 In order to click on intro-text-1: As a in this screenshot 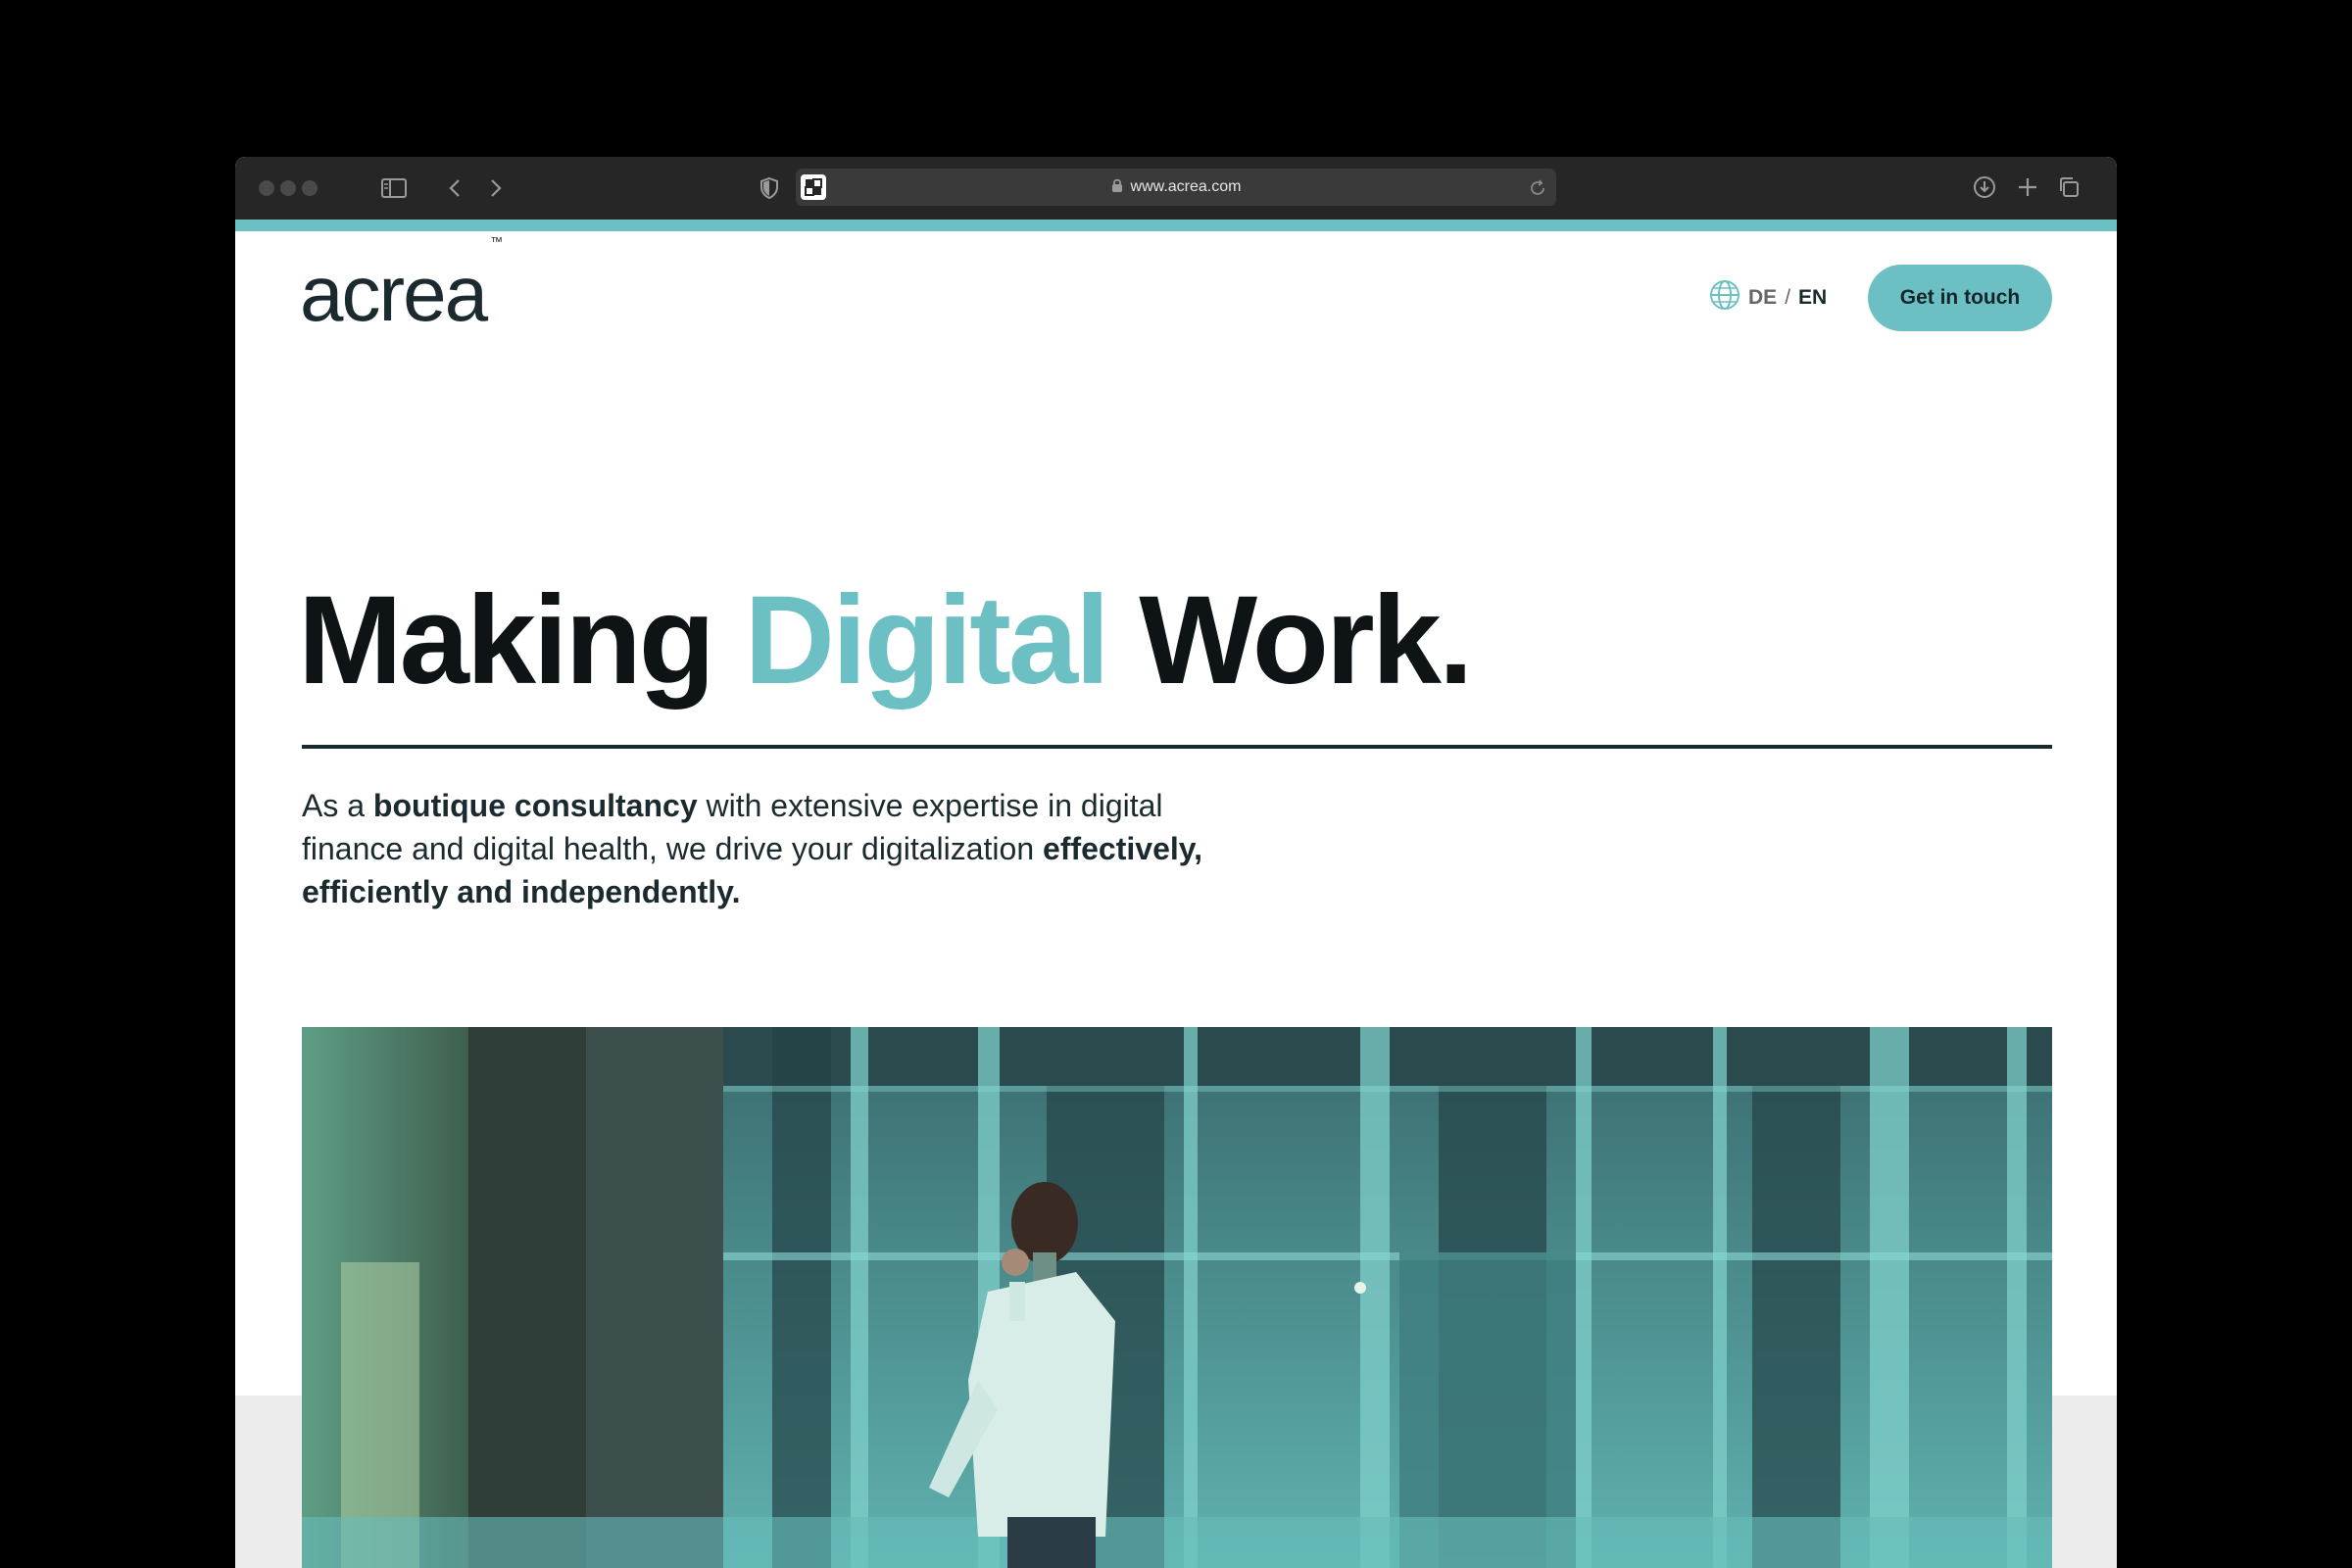, I will do `click(337, 805)`.